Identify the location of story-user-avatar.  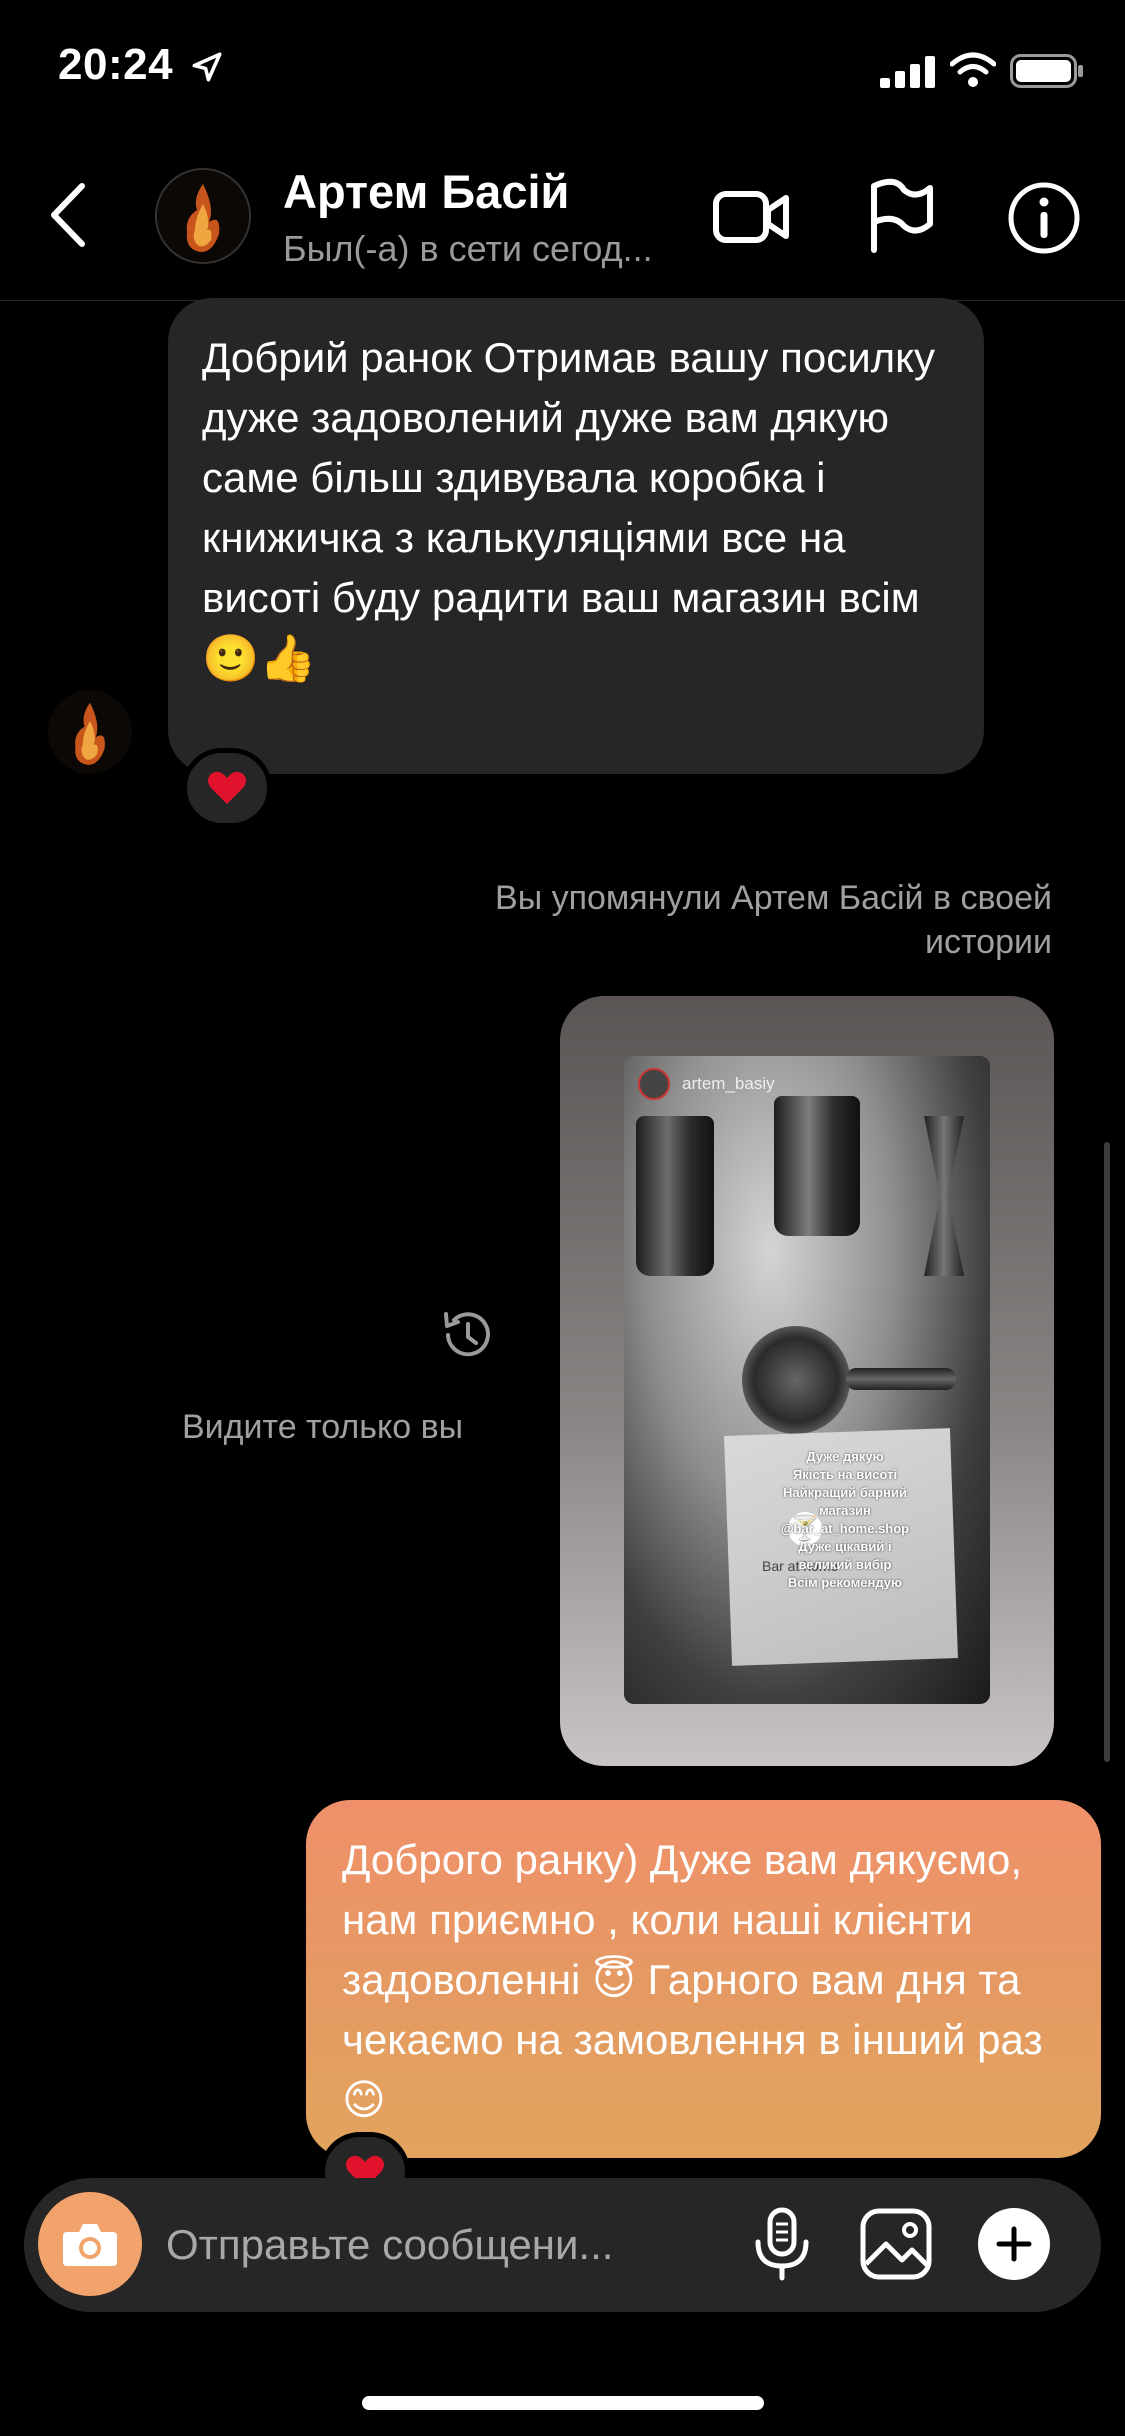
(654, 1084).